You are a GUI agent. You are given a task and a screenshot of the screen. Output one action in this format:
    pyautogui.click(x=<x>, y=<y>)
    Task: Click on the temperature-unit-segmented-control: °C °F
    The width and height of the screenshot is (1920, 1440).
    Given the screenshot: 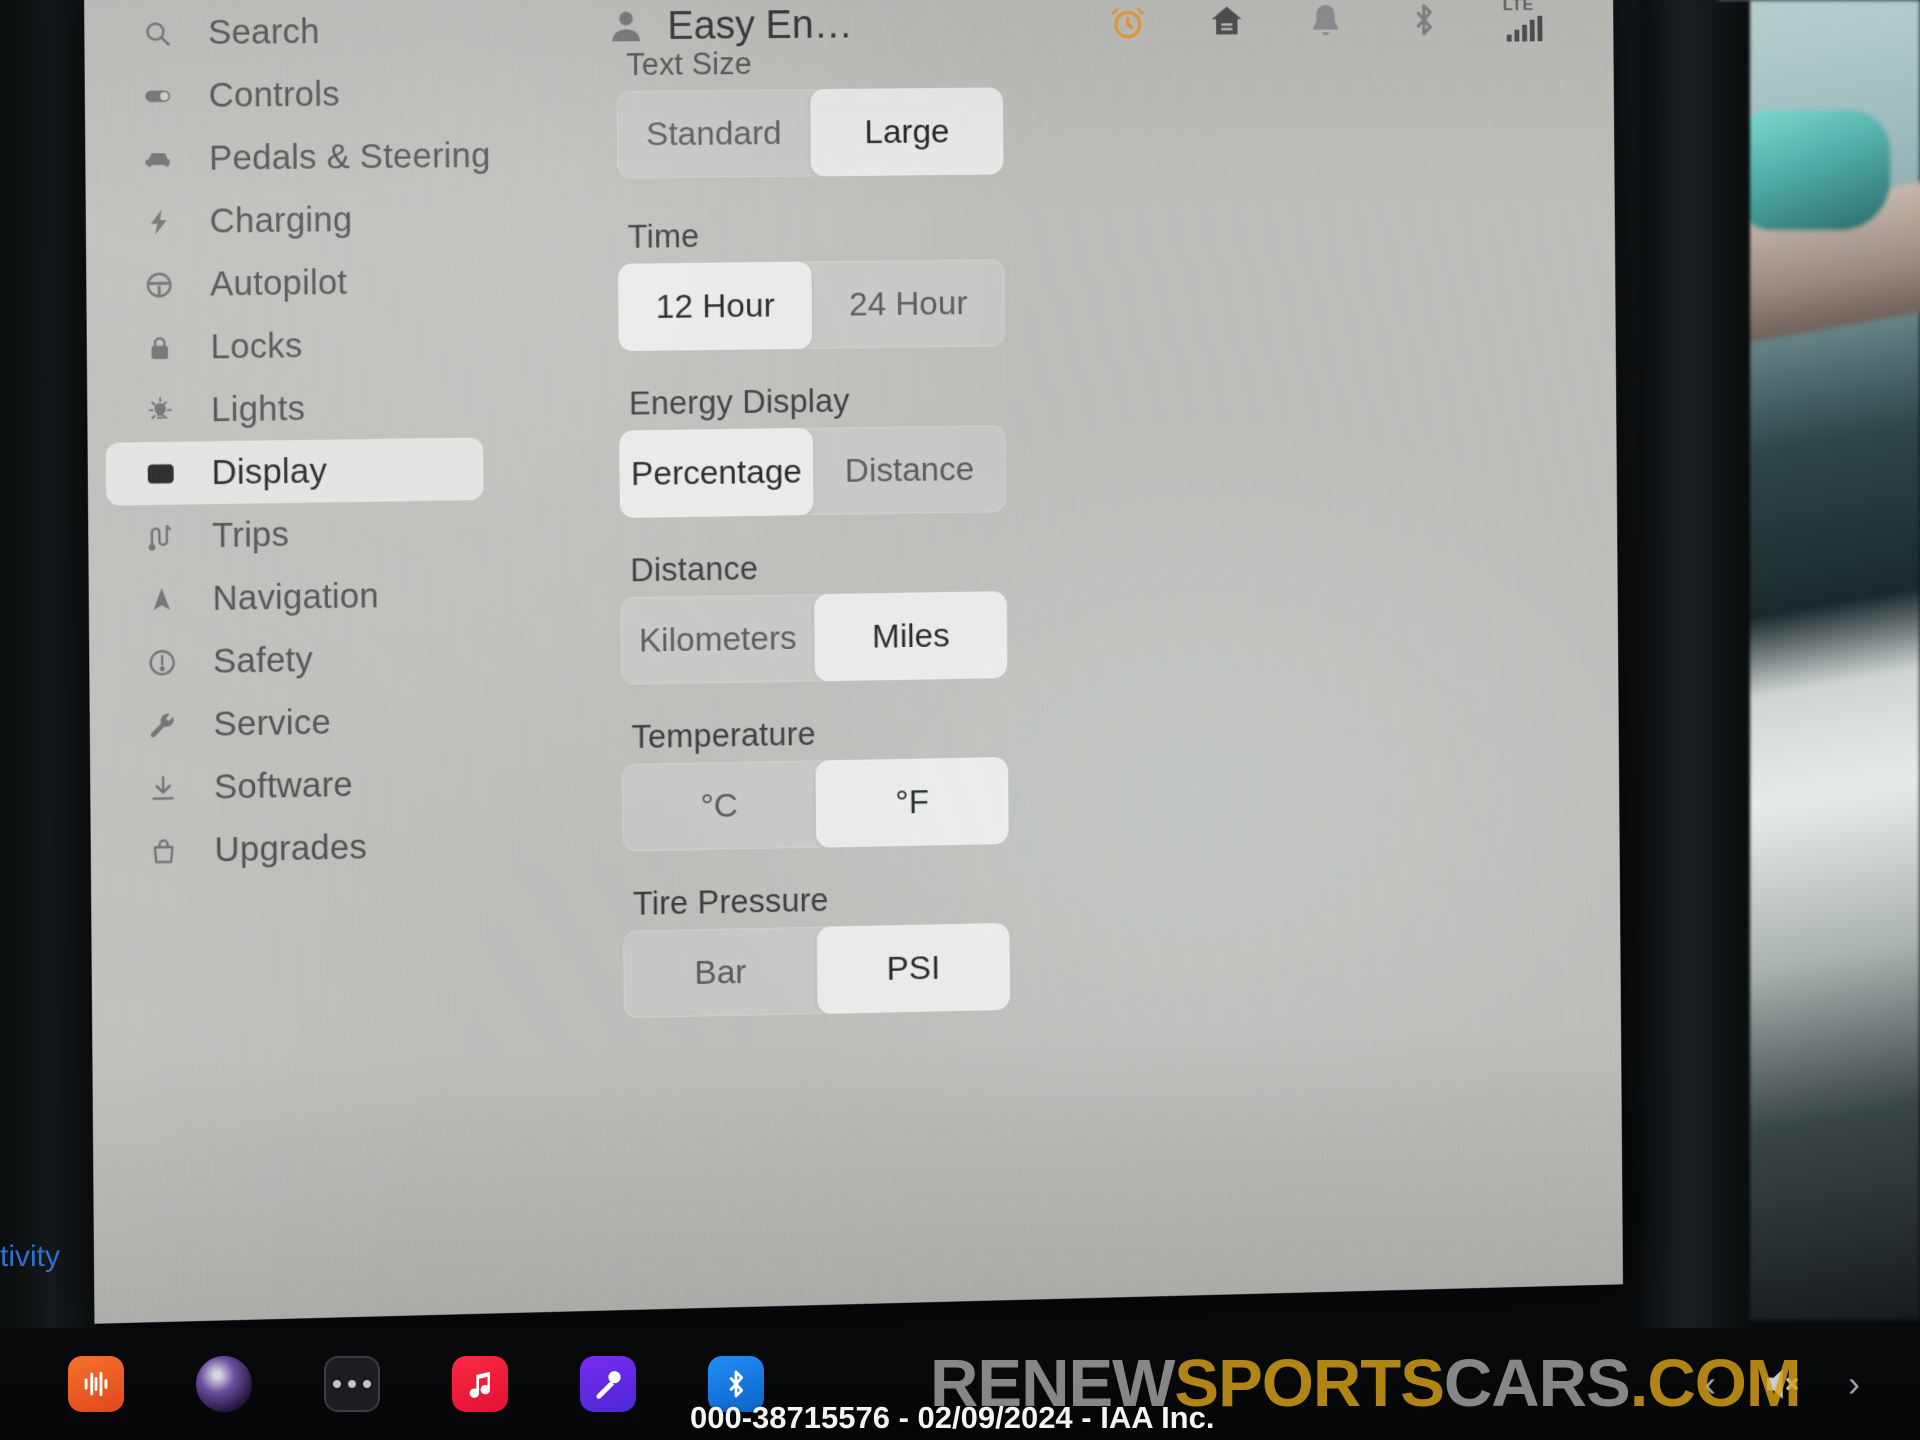 What is the action you would take?
    pyautogui.click(x=815, y=804)
    